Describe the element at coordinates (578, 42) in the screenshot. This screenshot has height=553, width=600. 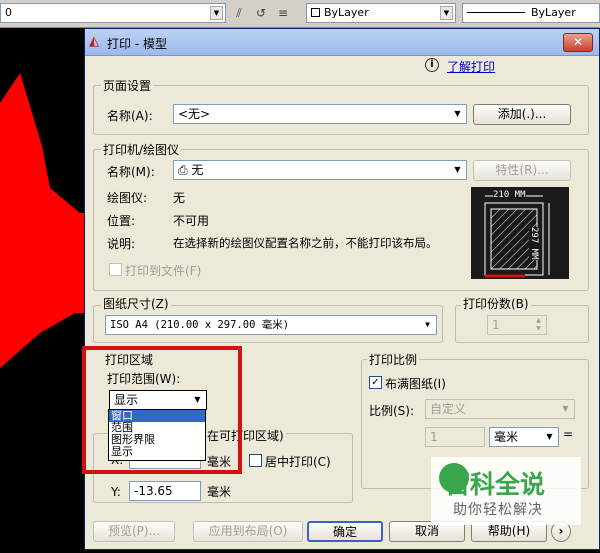
I see `close-button: ✕` at that location.